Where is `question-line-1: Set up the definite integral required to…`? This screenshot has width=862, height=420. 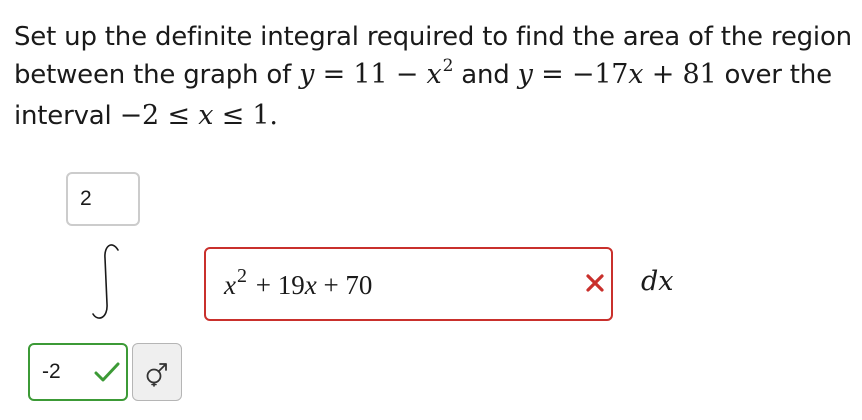 question-line-1: Set up the definite integral required to… is located at coordinates (438, 37).